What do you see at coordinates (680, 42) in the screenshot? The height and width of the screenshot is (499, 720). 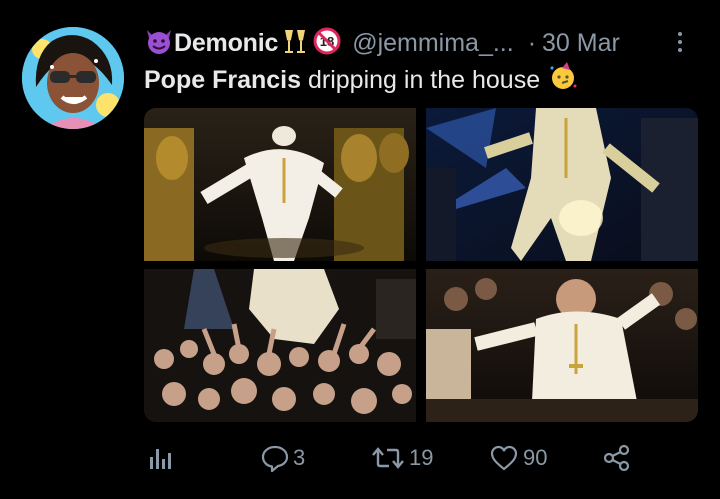 I see `more-options-icon` at bounding box center [680, 42].